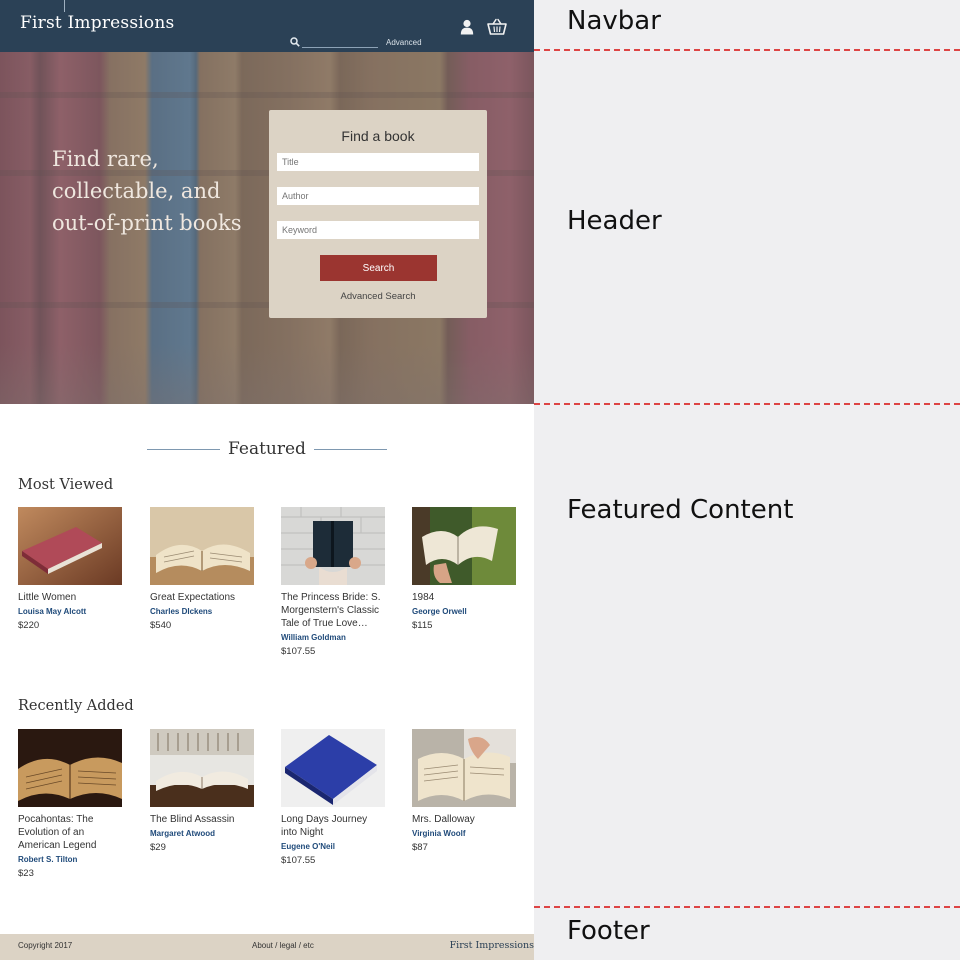  What do you see at coordinates (378, 196) in the screenshot?
I see `author-field` at bounding box center [378, 196].